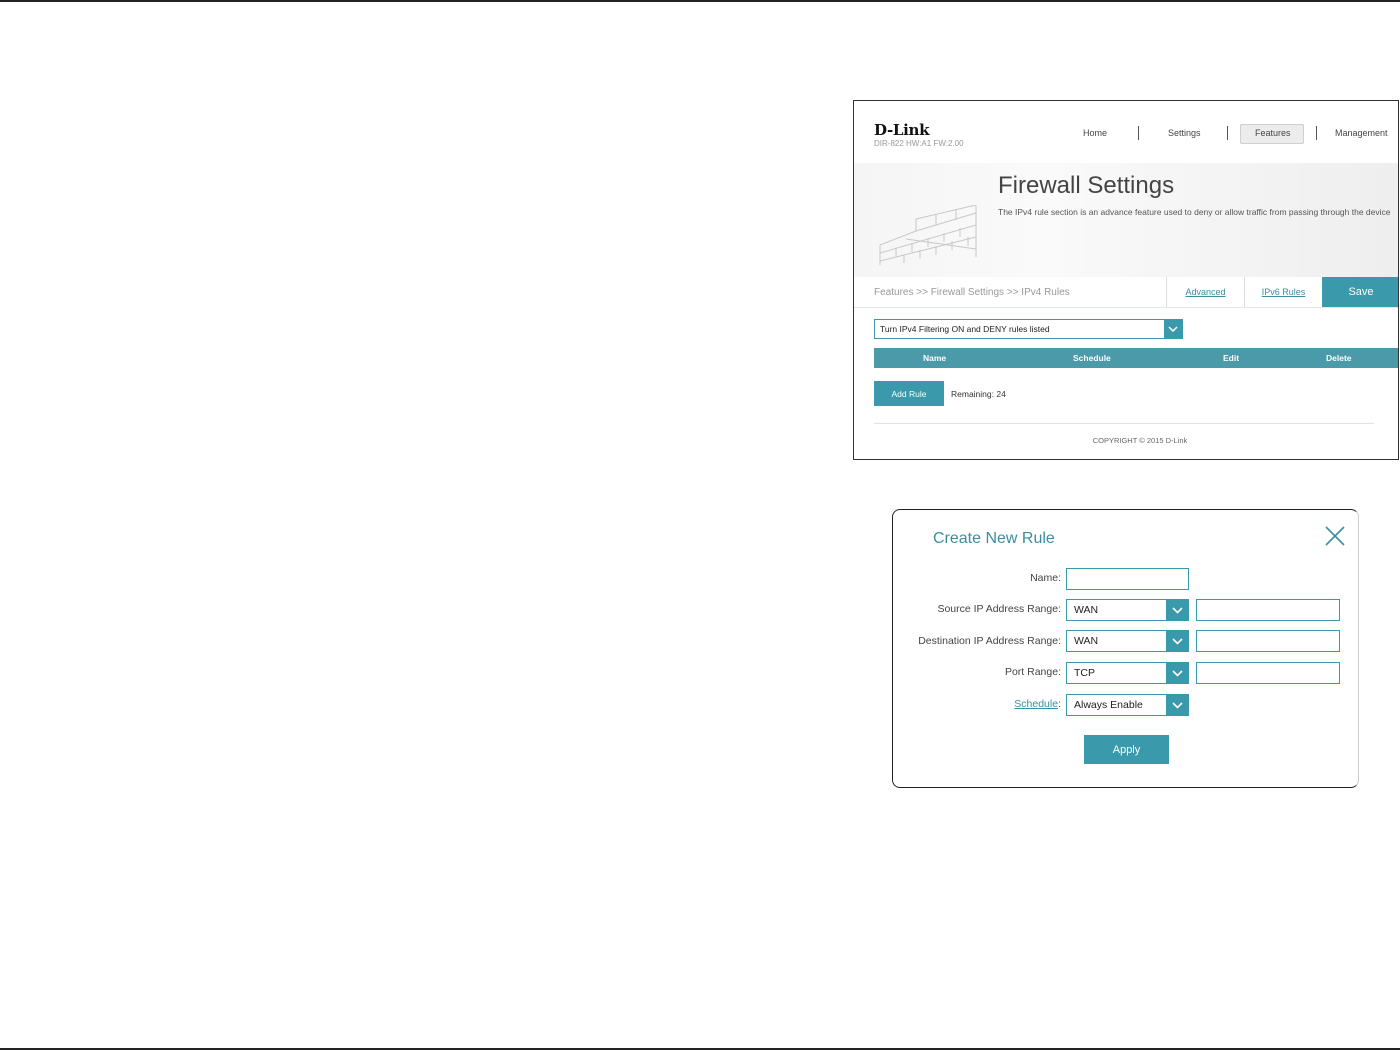 The image size is (1400, 1051). What do you see at coordinates (994, 538) in the screenshot?
I see `dialog-title: Create New Rule` at bounding box center [994, 538].